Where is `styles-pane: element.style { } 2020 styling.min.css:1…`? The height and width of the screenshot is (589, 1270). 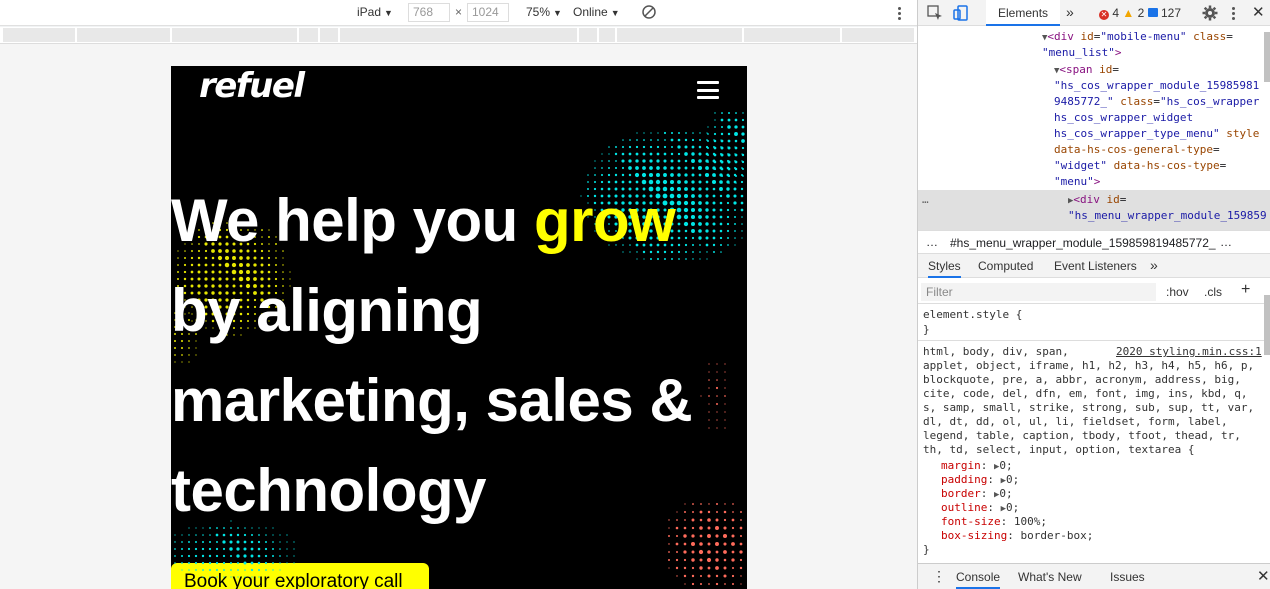 styles-pane: element.style { } 2020 styling.min.css:1… is located at coordinates (1094, 433).